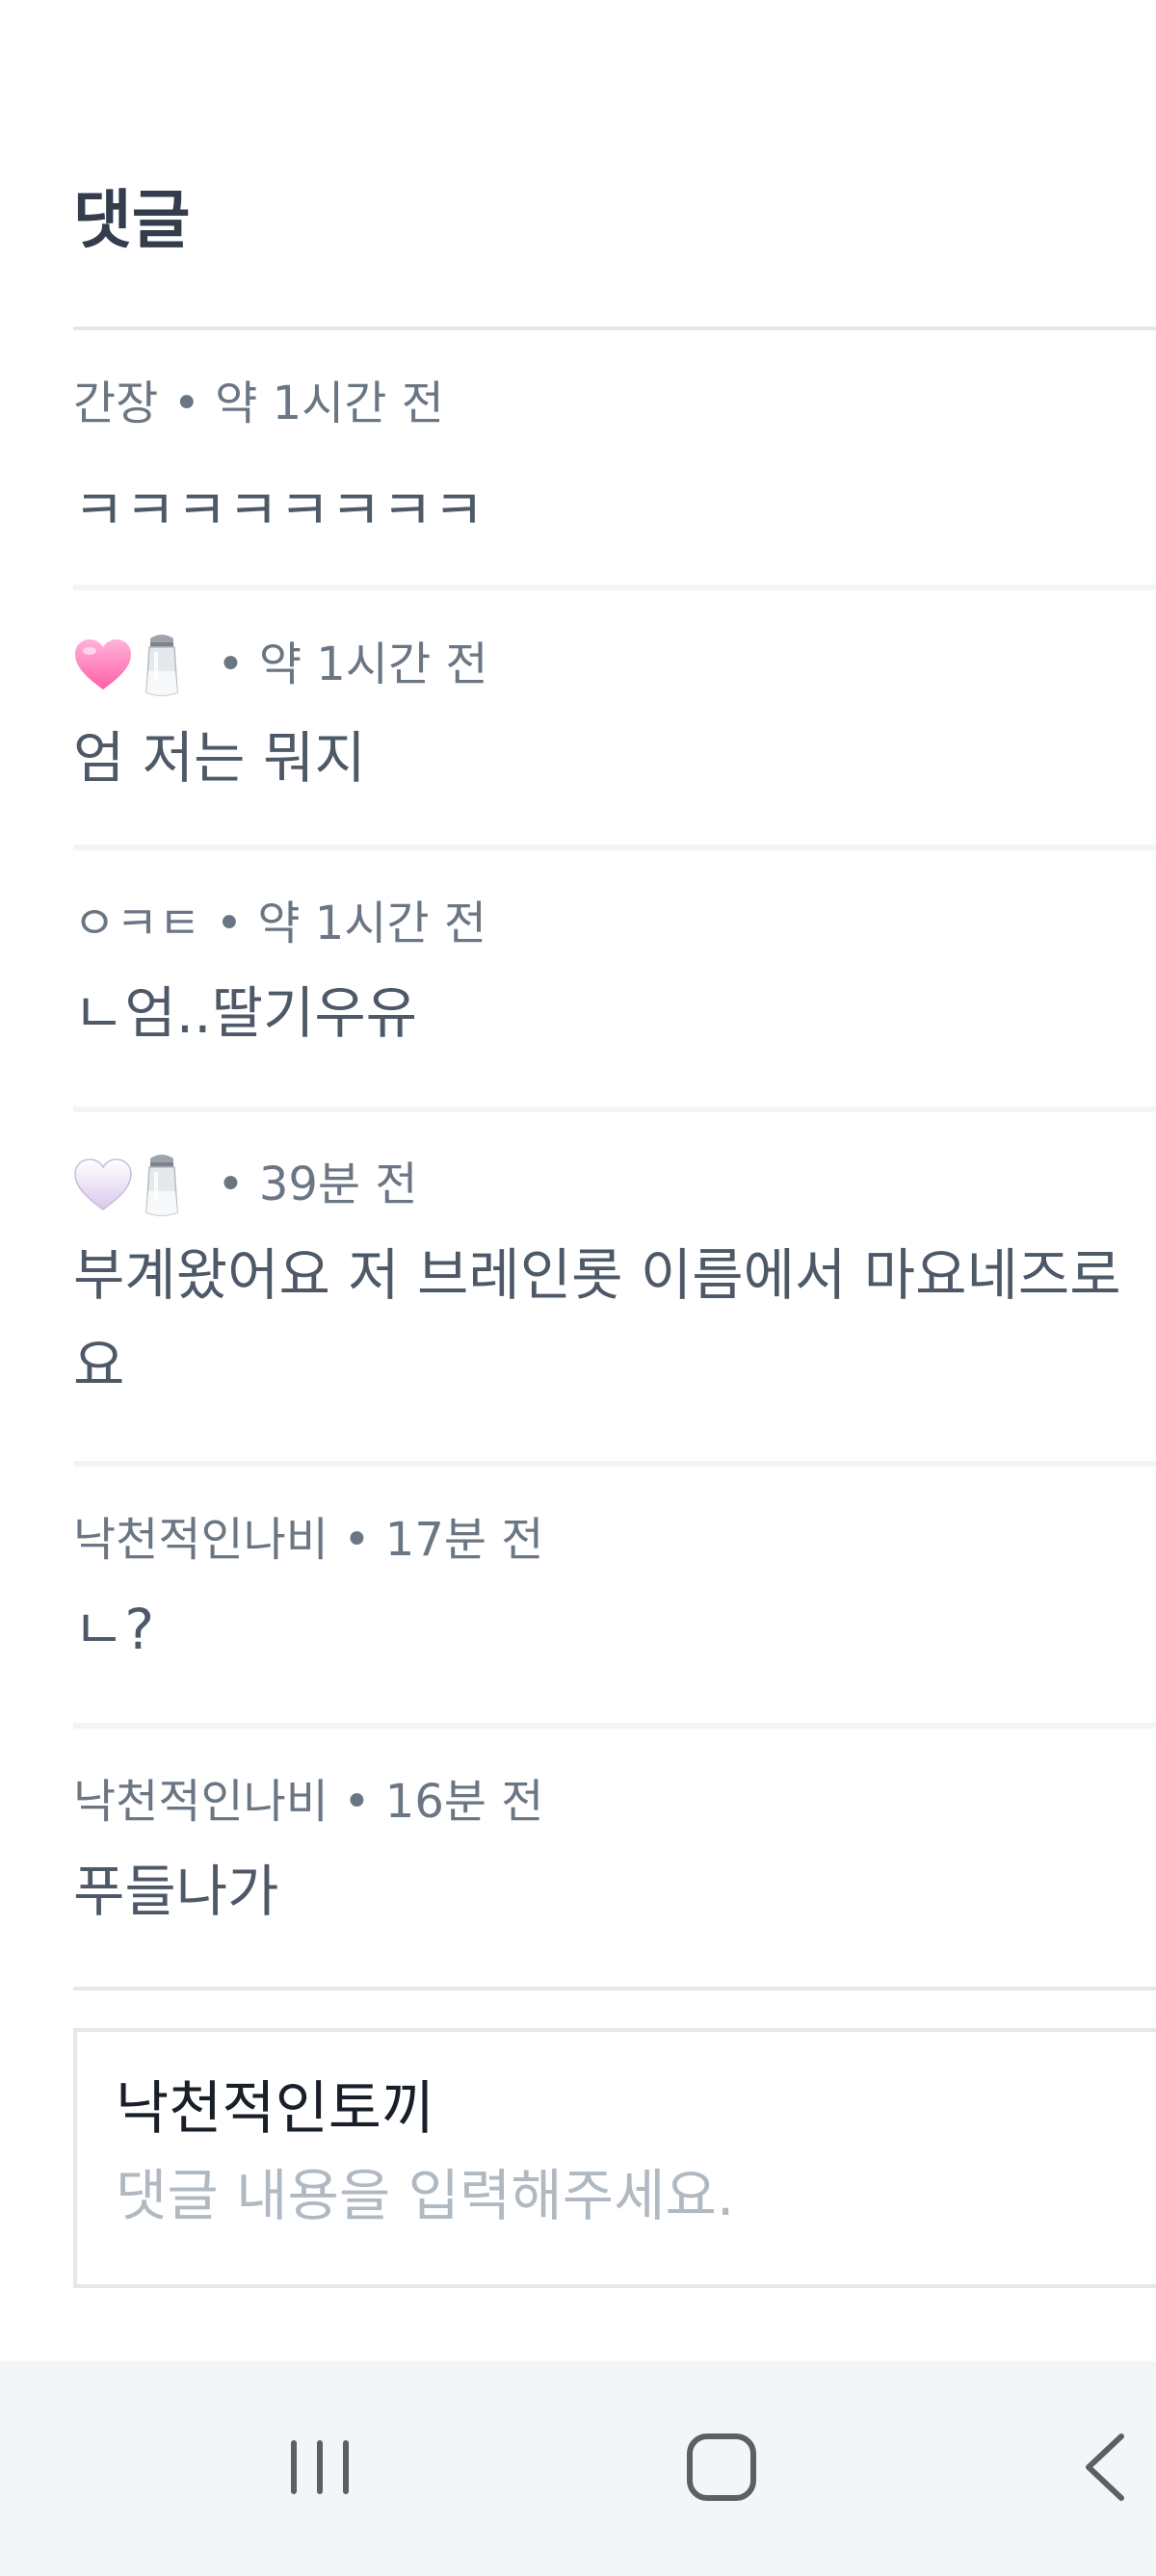 The width and height of the screenshot is (1156, 2576). Describe the element at coordinates (275, 2109) in the screenshot. I see `comment-input-username: 낙천적인토끼` at that location.